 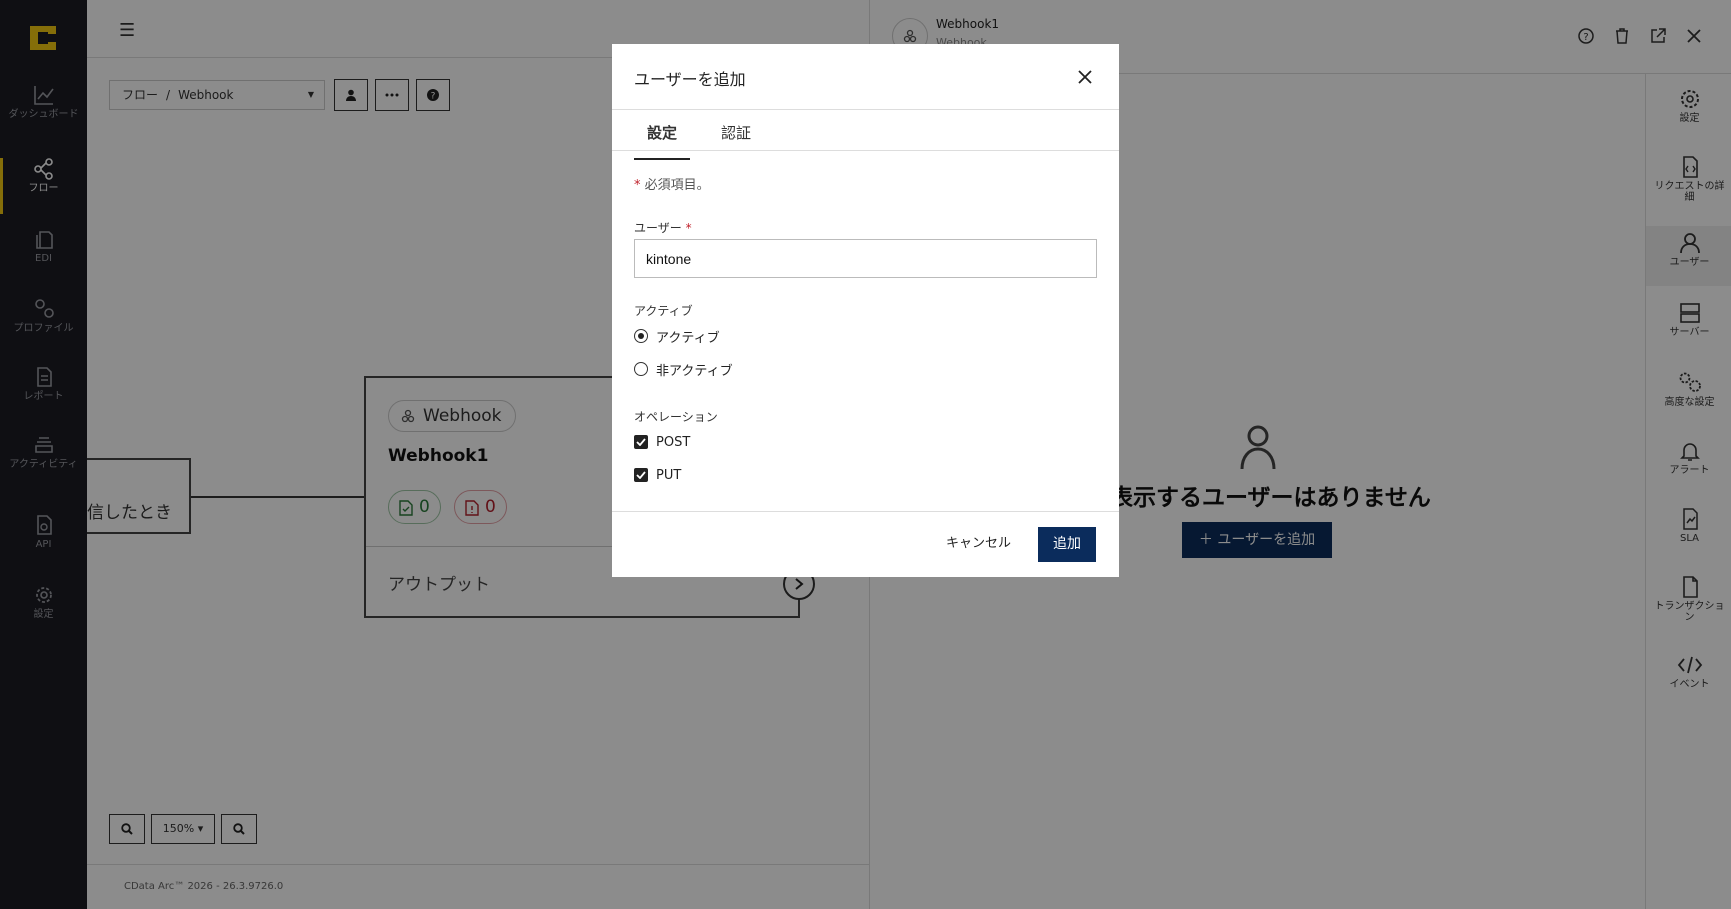 I want to click on radio-inactive: 非アクティブ, so click(x=683, y=369).